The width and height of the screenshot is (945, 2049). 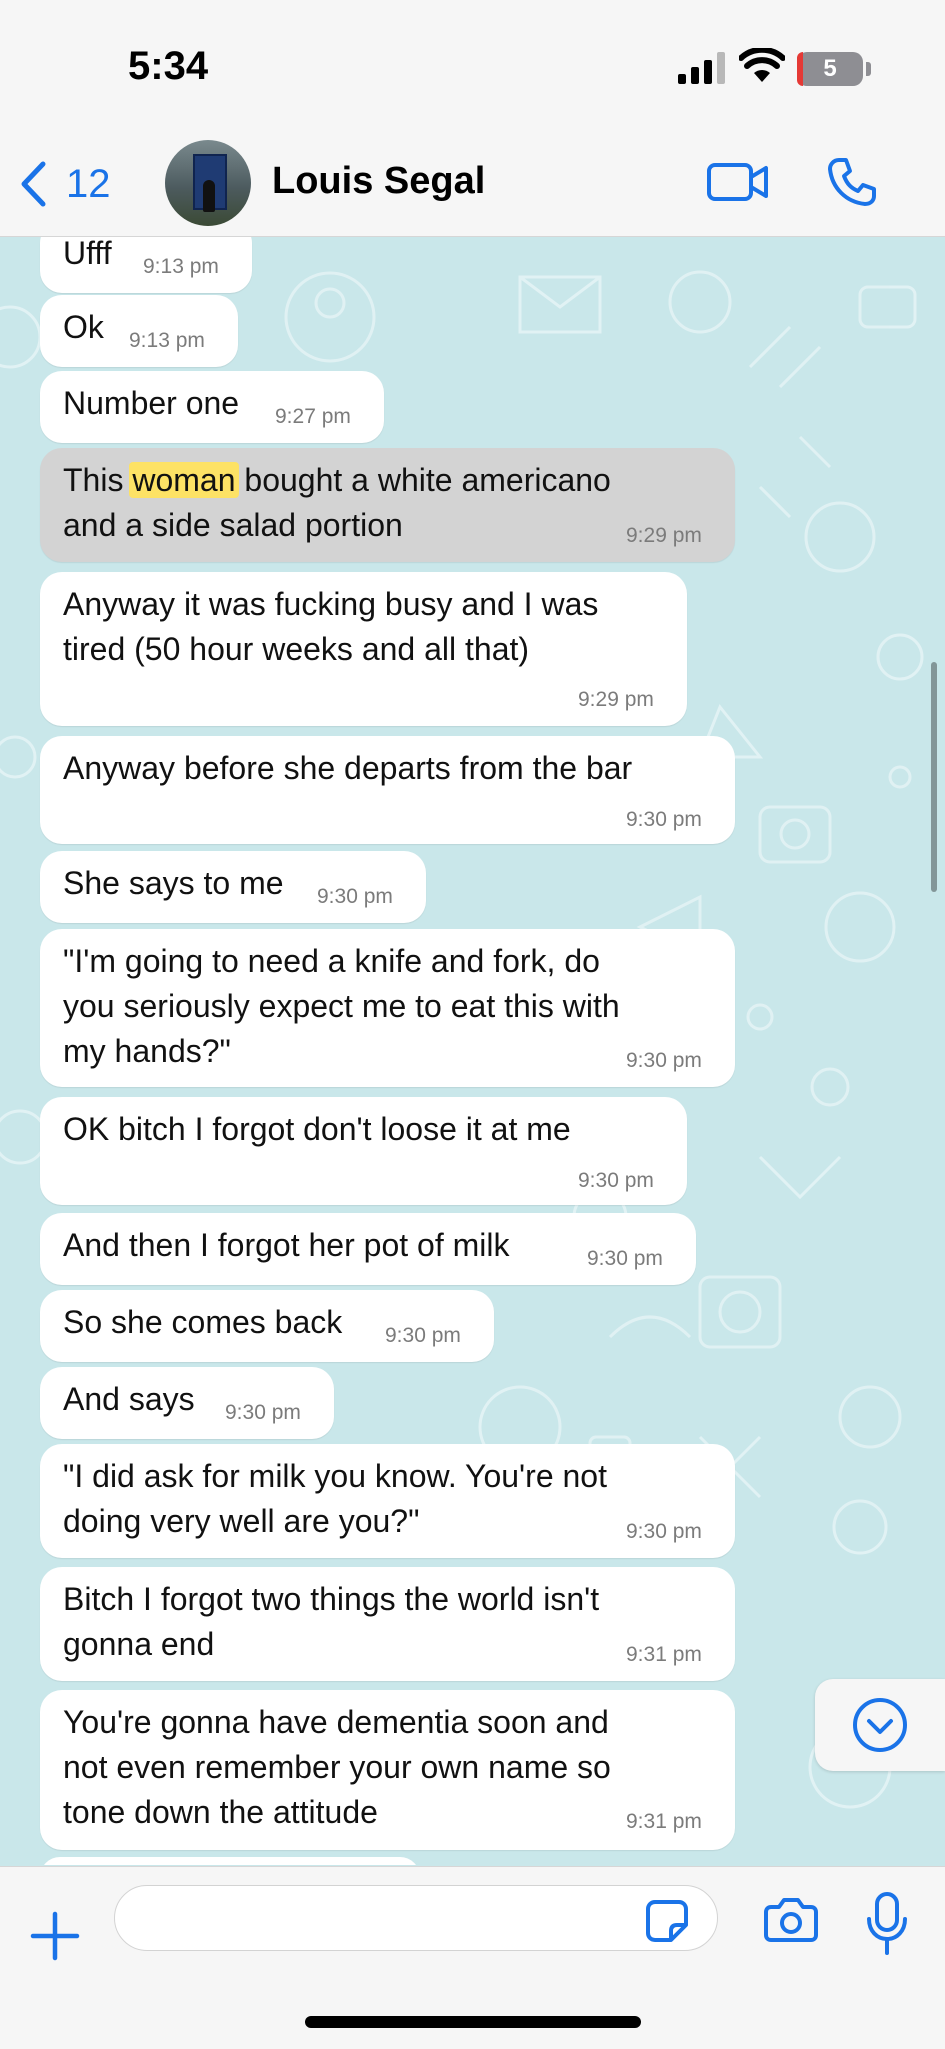 What do you see at coordinates (738, 182) in the screenshot?
I see `video-camera-icon` at bounding box center [738, 182].